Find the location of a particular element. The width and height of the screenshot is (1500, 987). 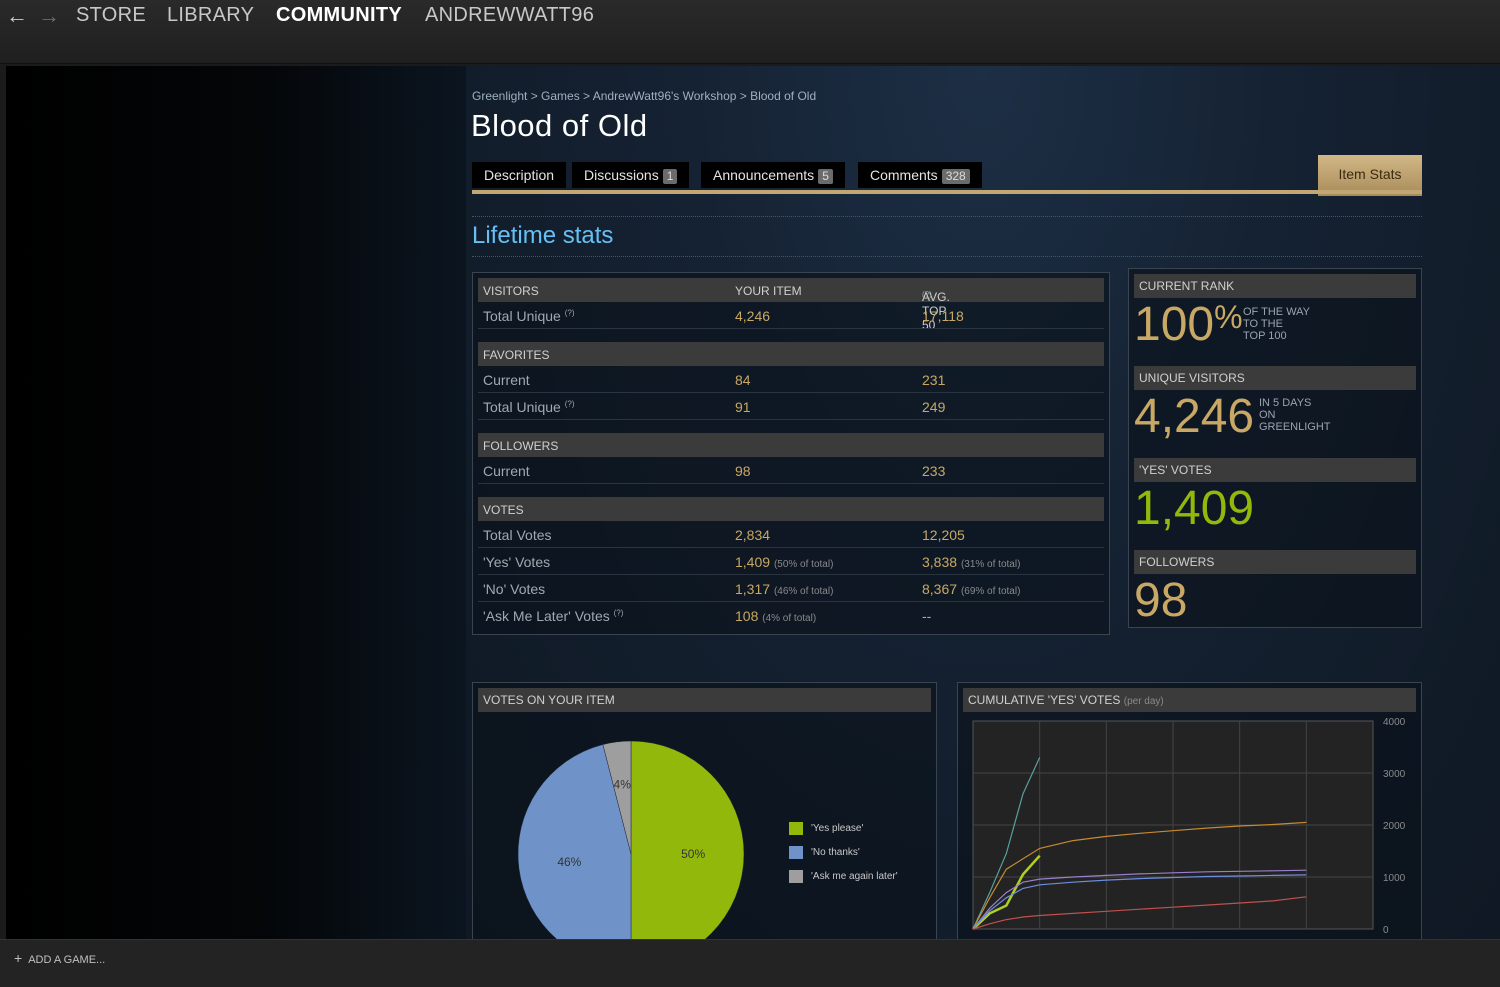

tab-comments: Comments 328 is located at coordinates (920, 175).